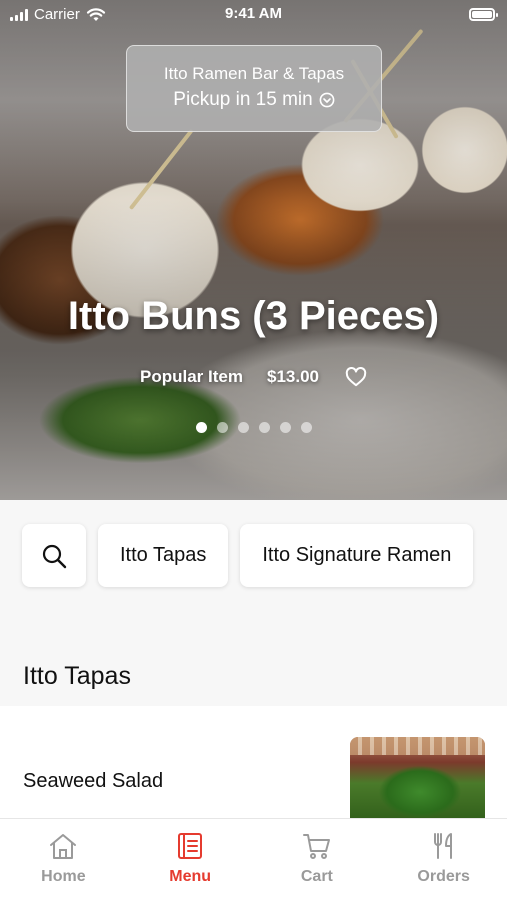  Describe the element at coordinates (443, 859) in the screenshot. I see `tab-orders: Orders` at that location.